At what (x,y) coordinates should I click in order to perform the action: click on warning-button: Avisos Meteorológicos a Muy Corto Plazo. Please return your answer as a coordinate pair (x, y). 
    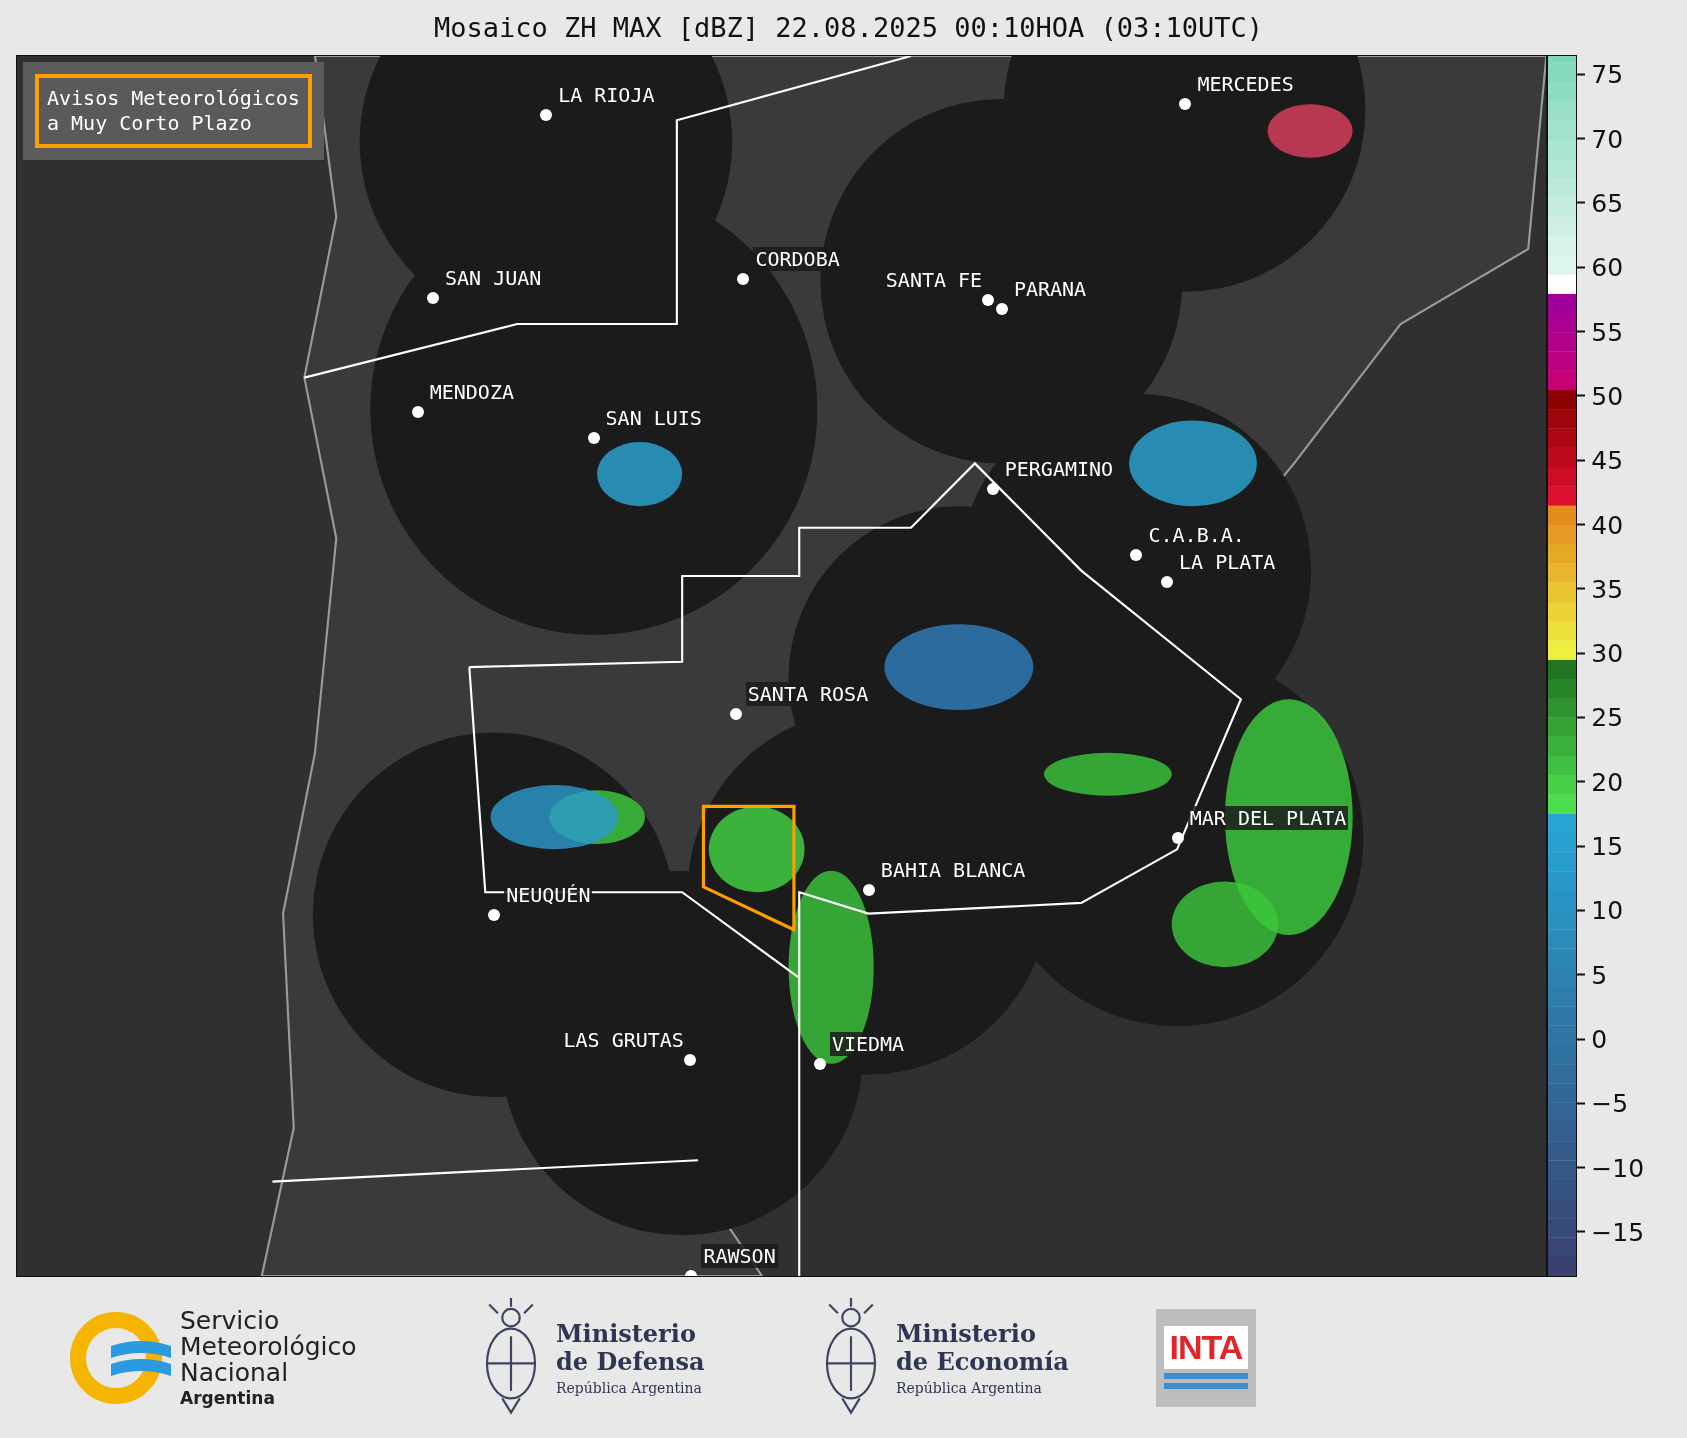
    Looking at the image, I should click on (173, 111).